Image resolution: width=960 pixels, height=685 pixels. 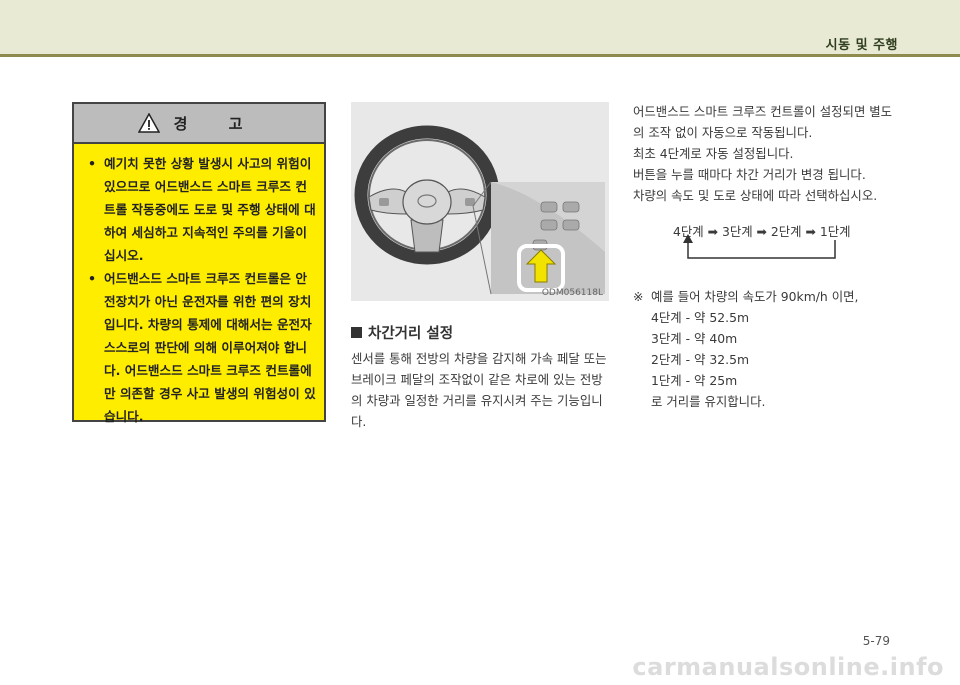 I want to click on reference-mark: ※, so click(x=638, y=296).